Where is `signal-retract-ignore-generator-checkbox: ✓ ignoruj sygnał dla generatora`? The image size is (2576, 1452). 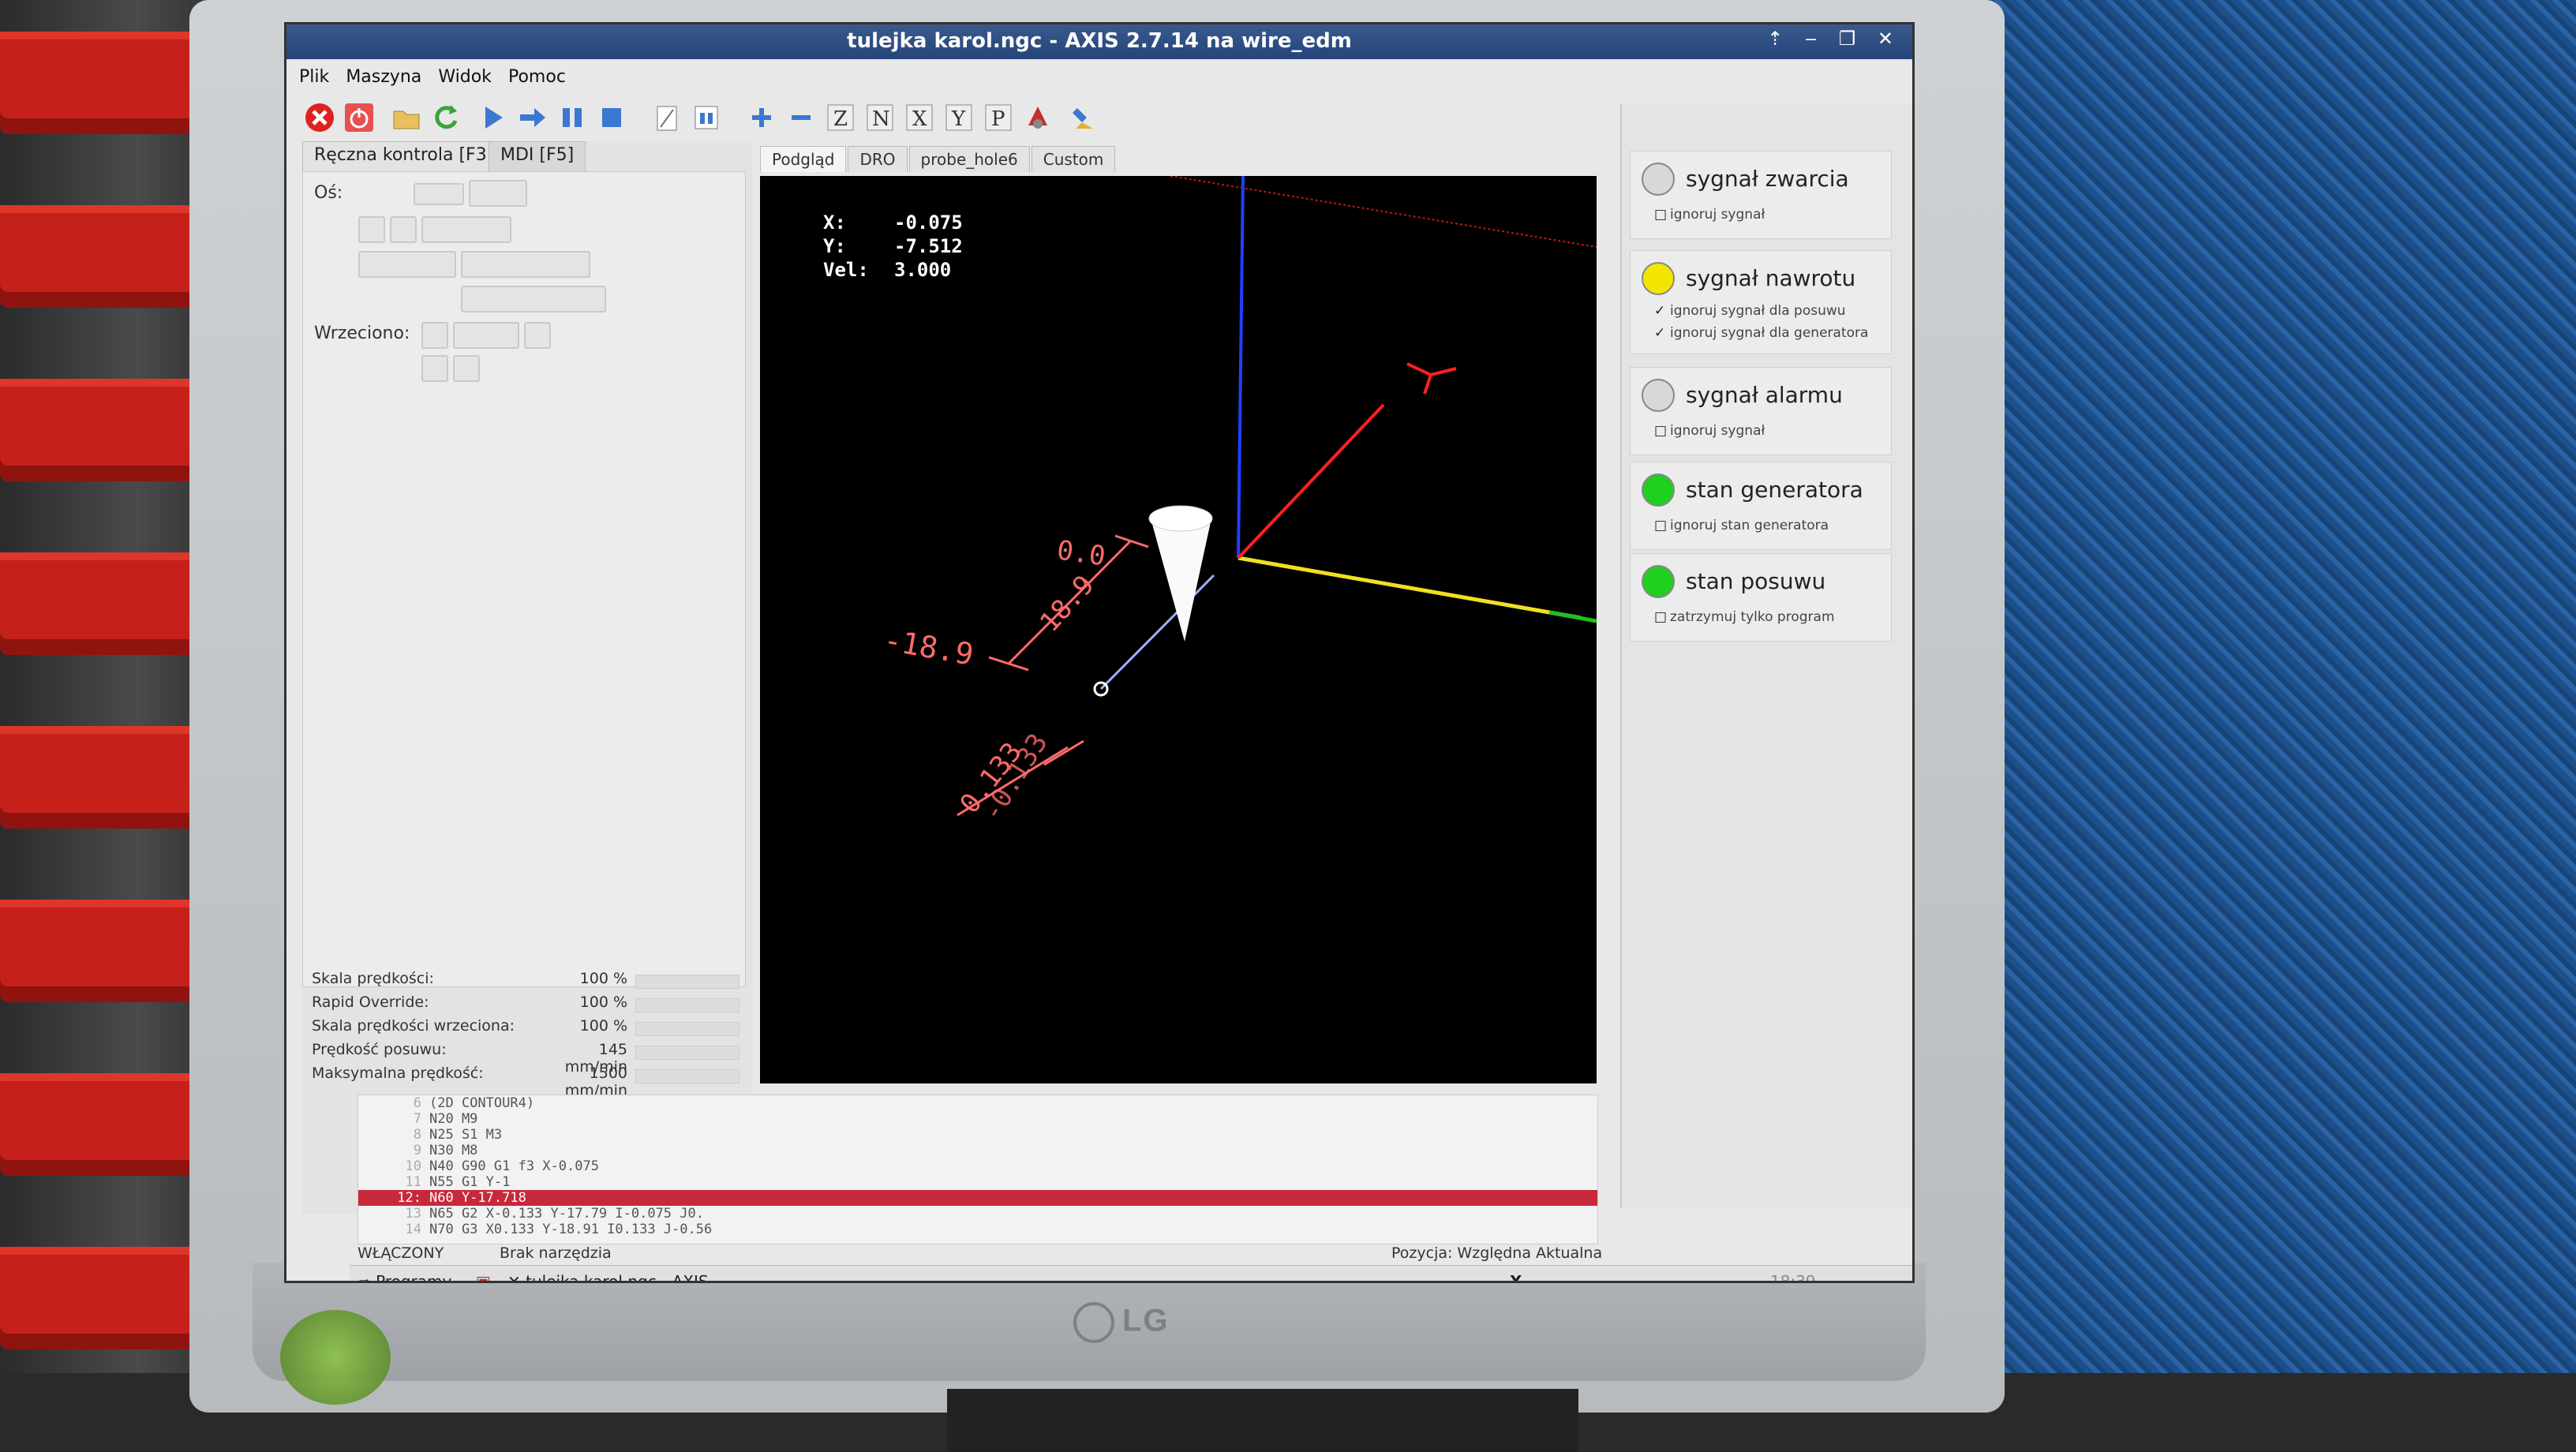
signal-retract-ignore-generator-checkbox: ✓ ignoruj sygnał dla generatora is located at coordinates (1761, 333).